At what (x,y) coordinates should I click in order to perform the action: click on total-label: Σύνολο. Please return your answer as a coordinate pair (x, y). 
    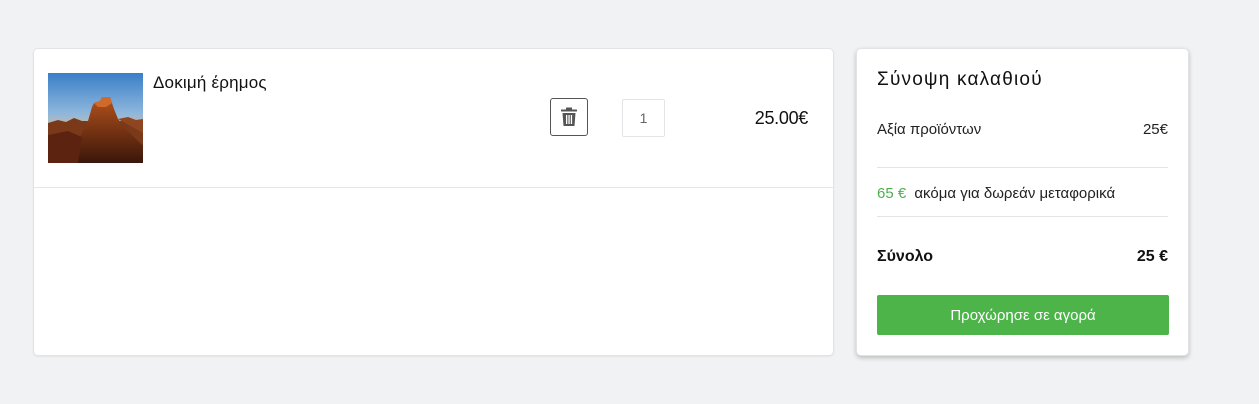
    Looking at the image, I should click on (905, 256).